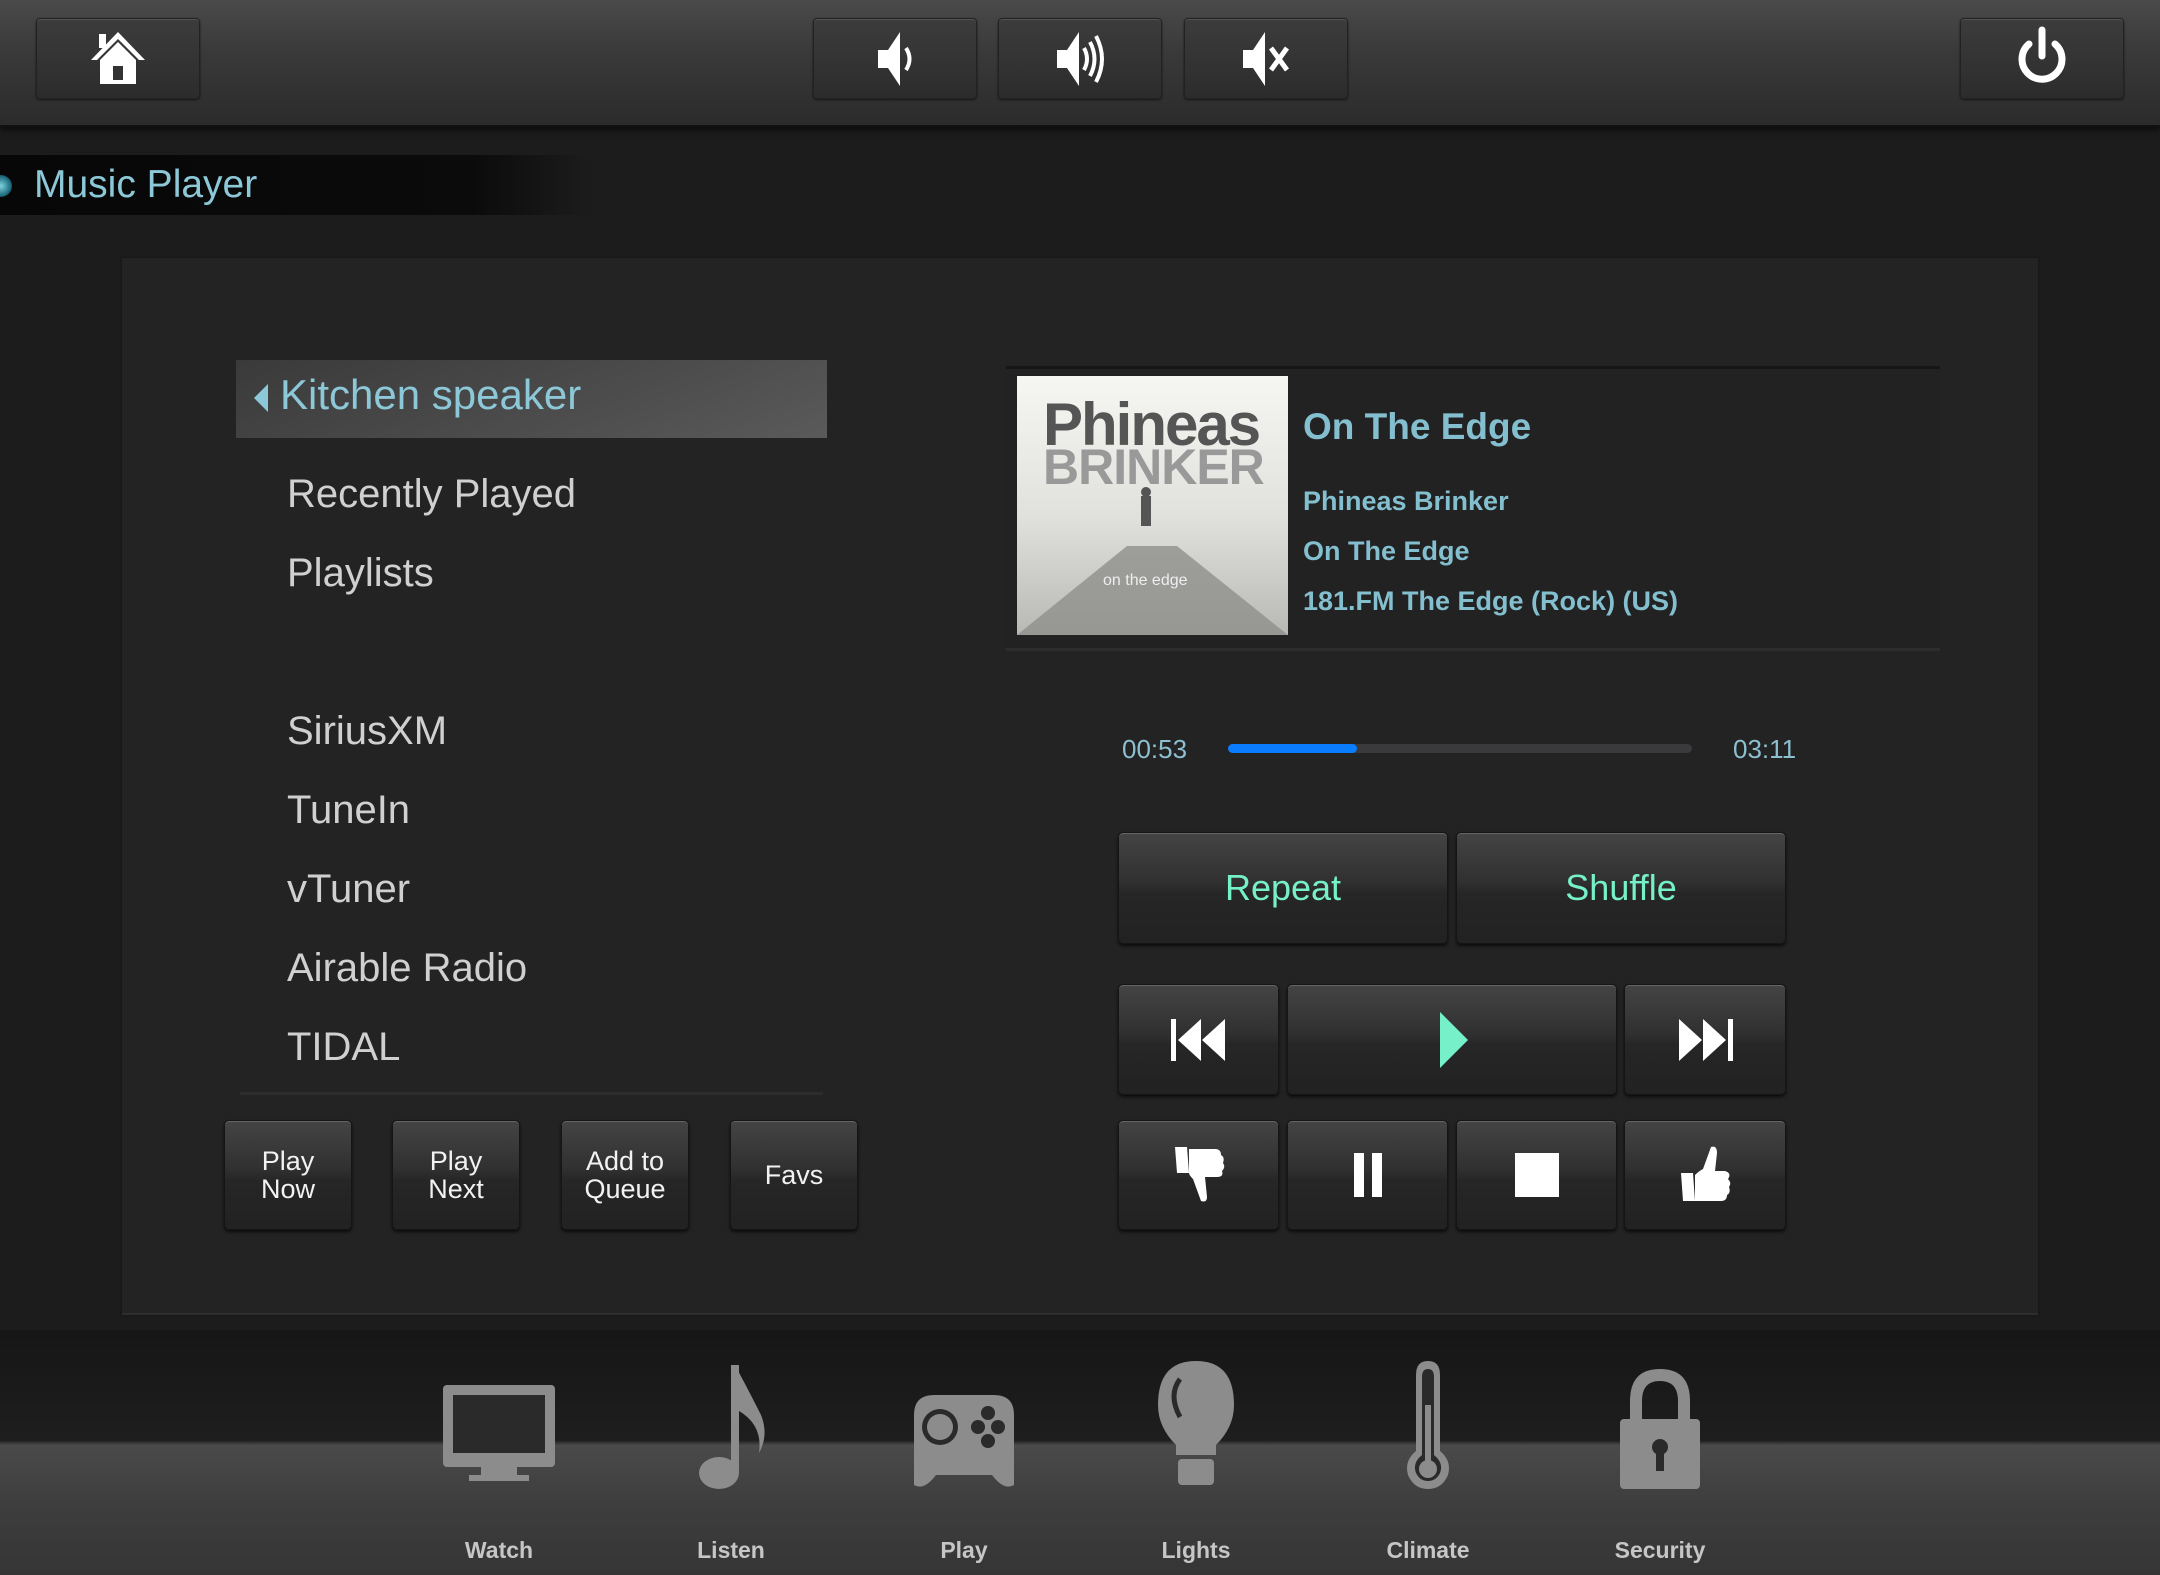 The width and height of the screenshot is (2160, 1575). I want to click on album-art: Phineas BRINKER on the edge, so click(1152, 505).